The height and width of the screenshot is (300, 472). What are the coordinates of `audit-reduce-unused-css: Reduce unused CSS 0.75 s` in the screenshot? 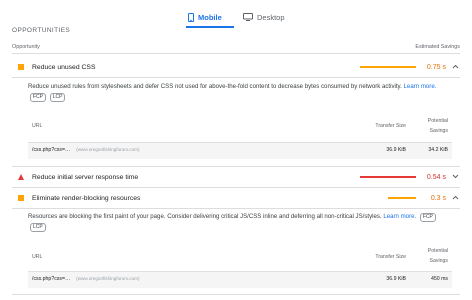 It's located at (236, 67).